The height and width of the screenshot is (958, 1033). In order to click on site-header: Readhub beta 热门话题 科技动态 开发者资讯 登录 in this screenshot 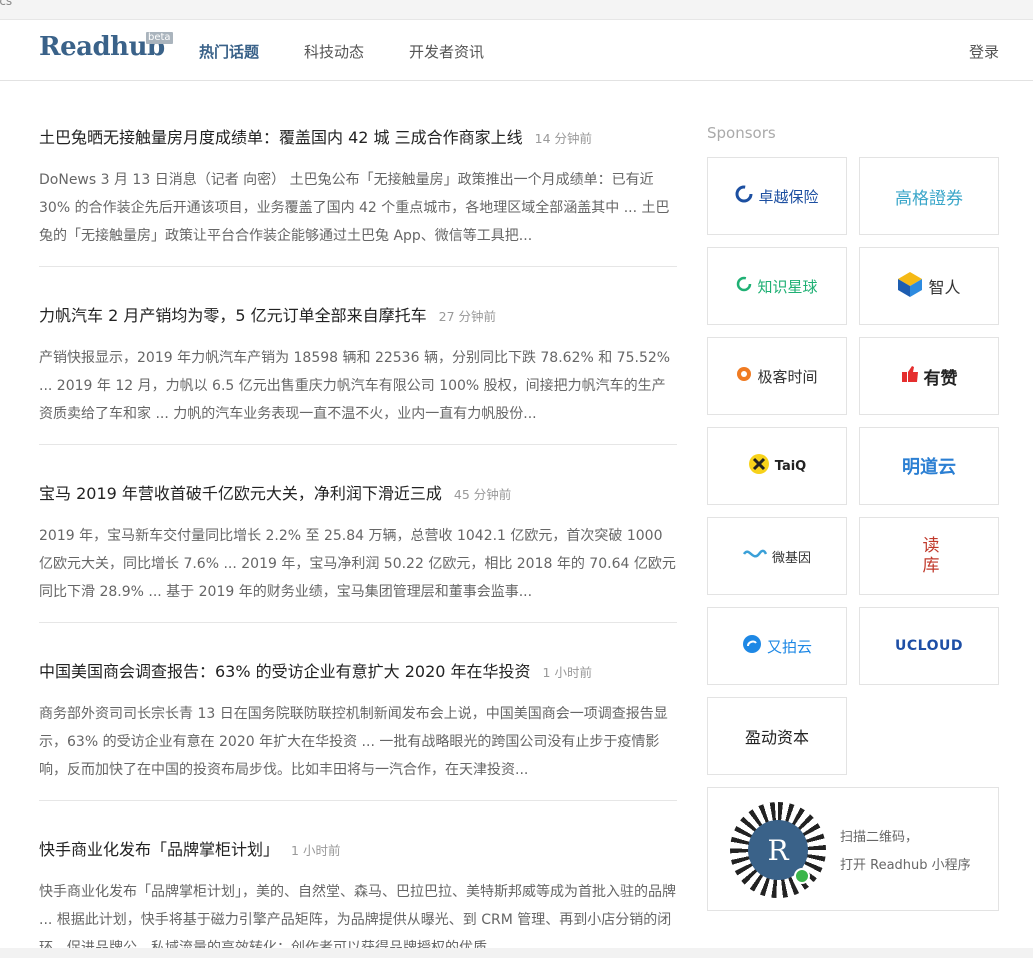, I will do `click(516, 50)`.